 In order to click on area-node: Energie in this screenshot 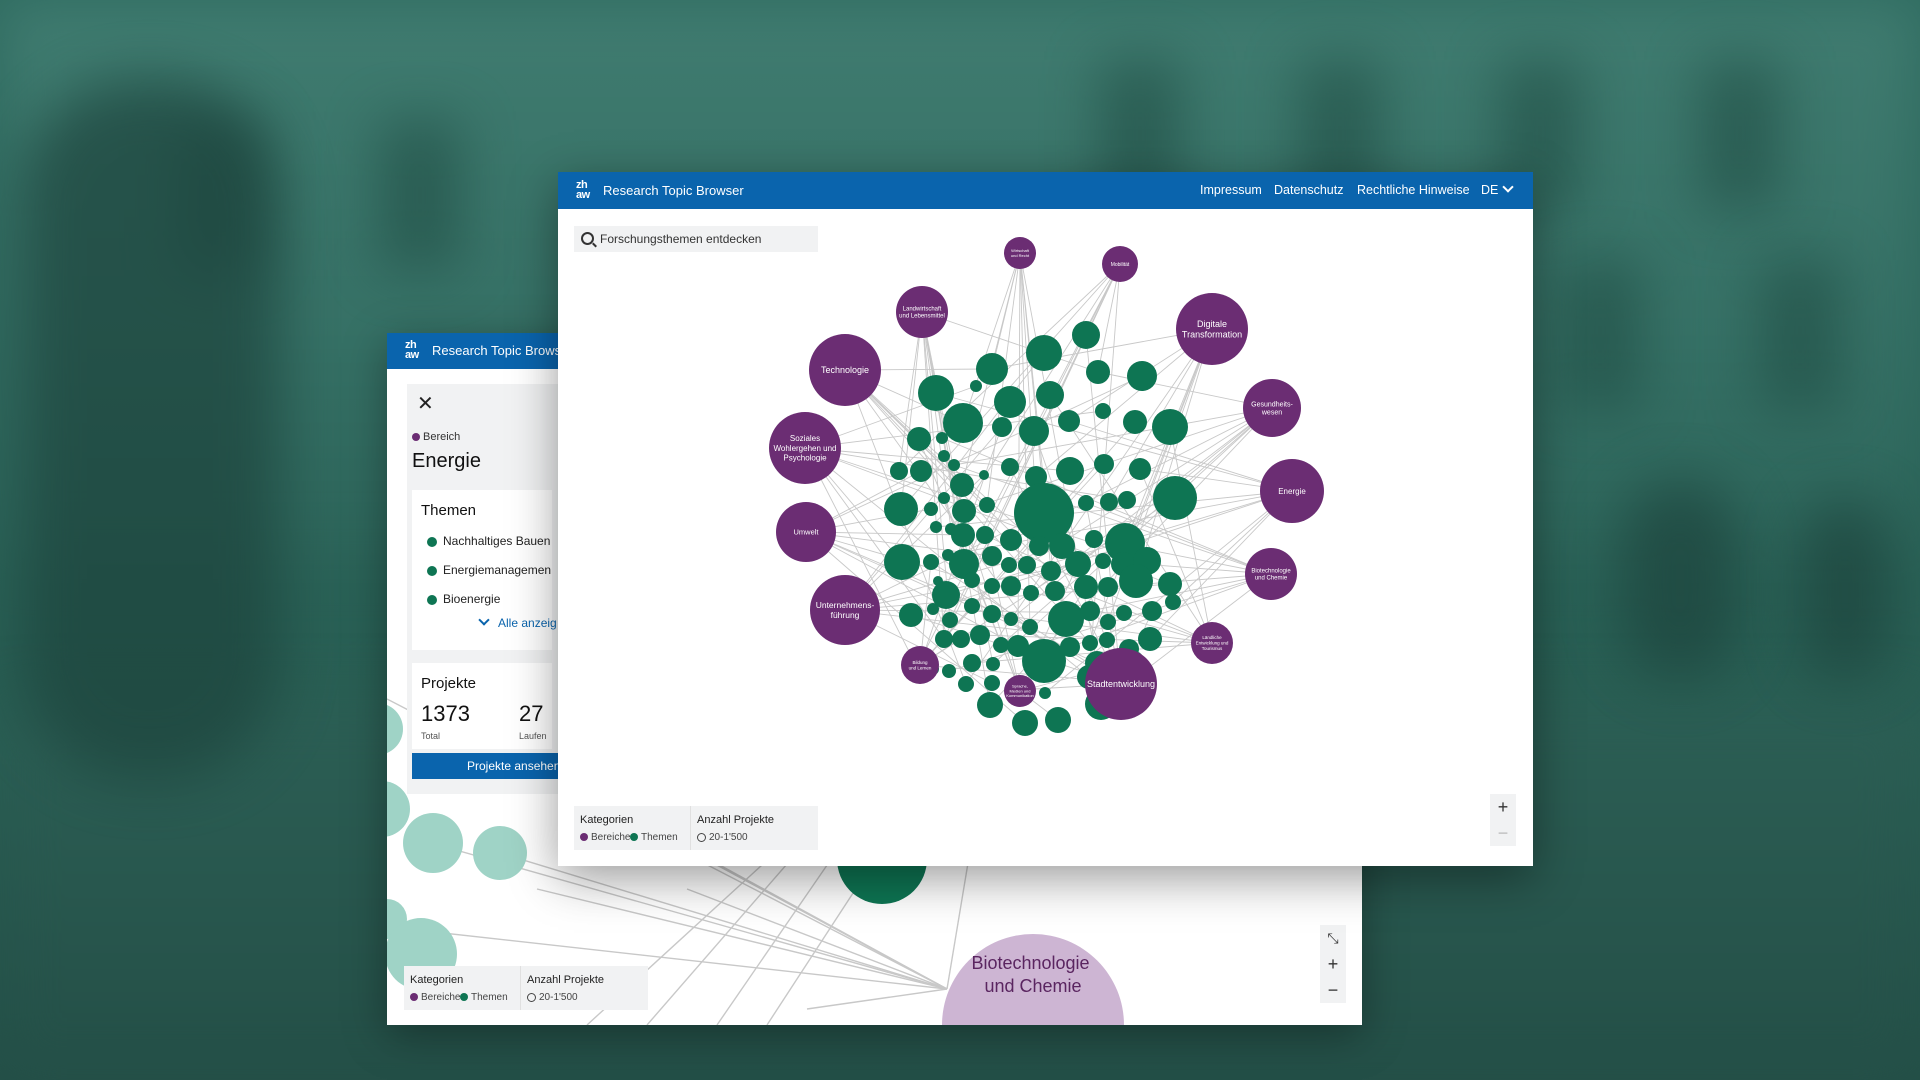, I will do `click(1292, 491)`.